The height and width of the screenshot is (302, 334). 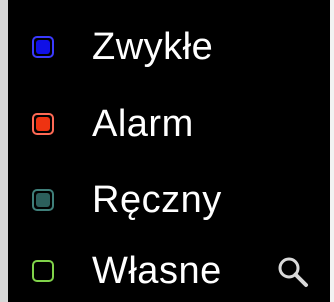 I want to click on legend-label: Alarm, so click(x=143, y=124).